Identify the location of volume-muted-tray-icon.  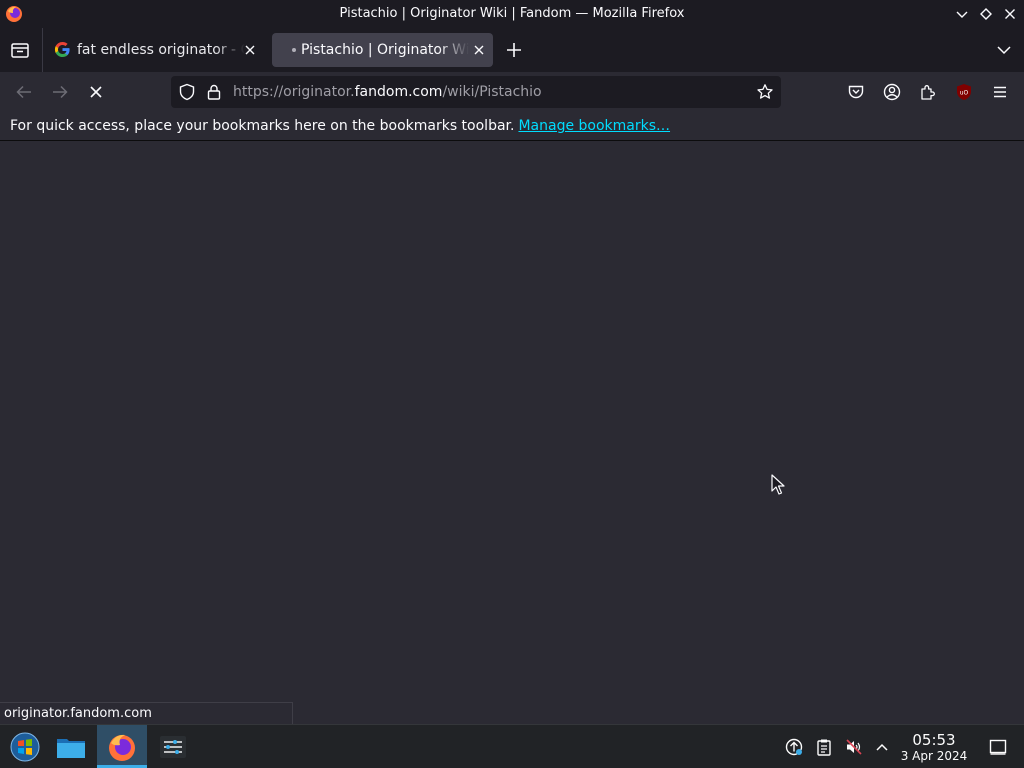
(854, 747).